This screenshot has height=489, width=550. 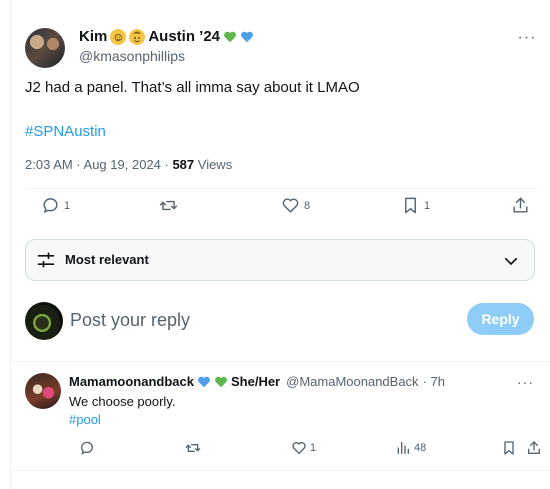 I want to click on sort-label: Most relevant, so click(x=107, y=259).